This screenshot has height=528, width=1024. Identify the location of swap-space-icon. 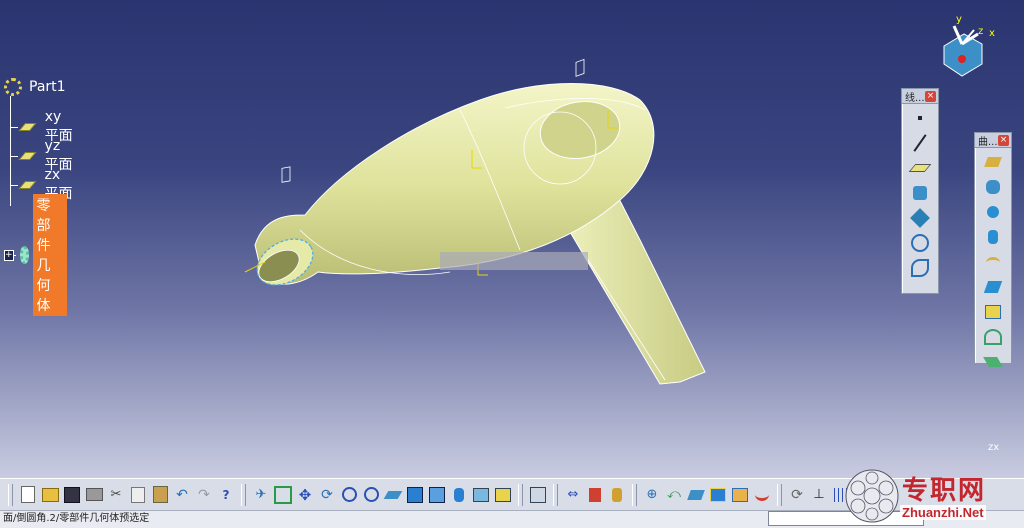
(503, 494).